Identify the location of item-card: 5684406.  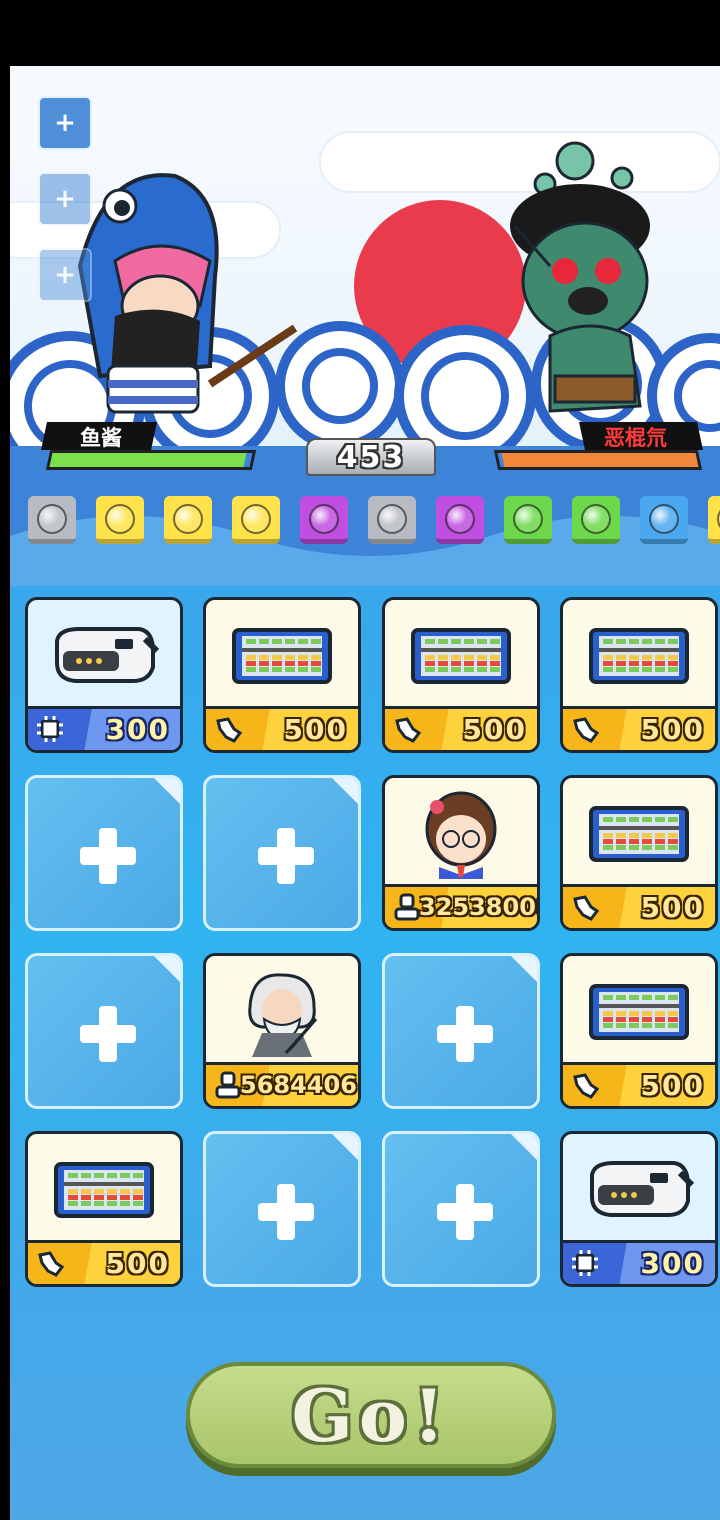
(282, 1031).